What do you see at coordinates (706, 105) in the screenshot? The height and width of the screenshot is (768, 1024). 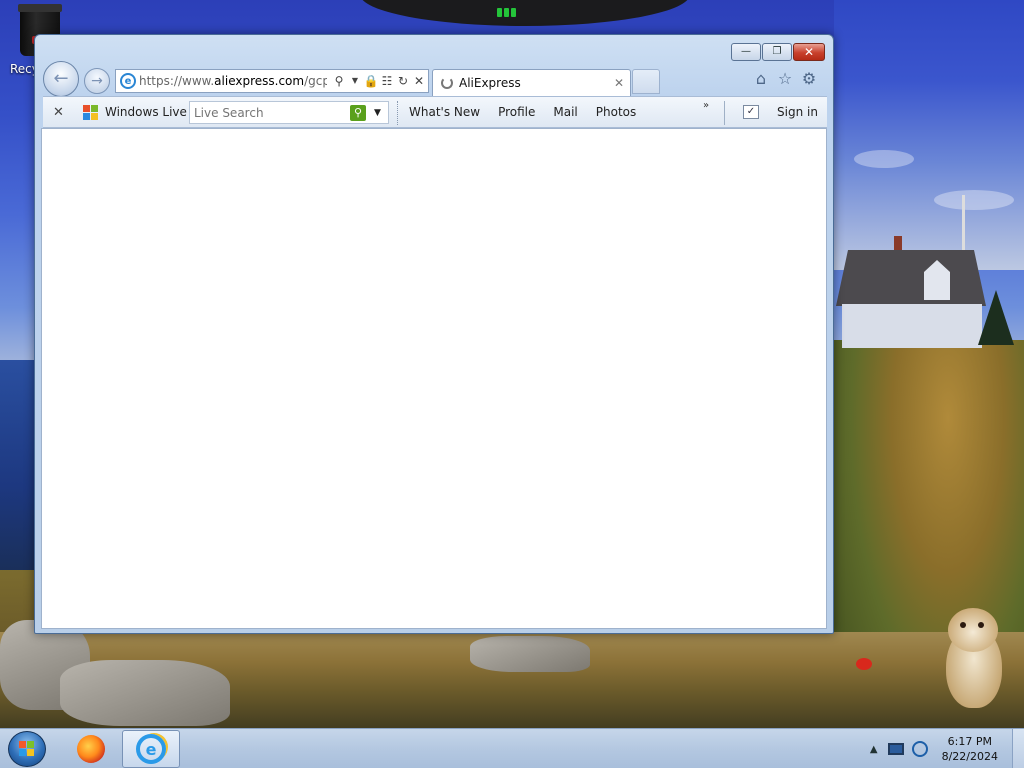 I see `more-chevron-icon: »` at bounding box center [706, 105].